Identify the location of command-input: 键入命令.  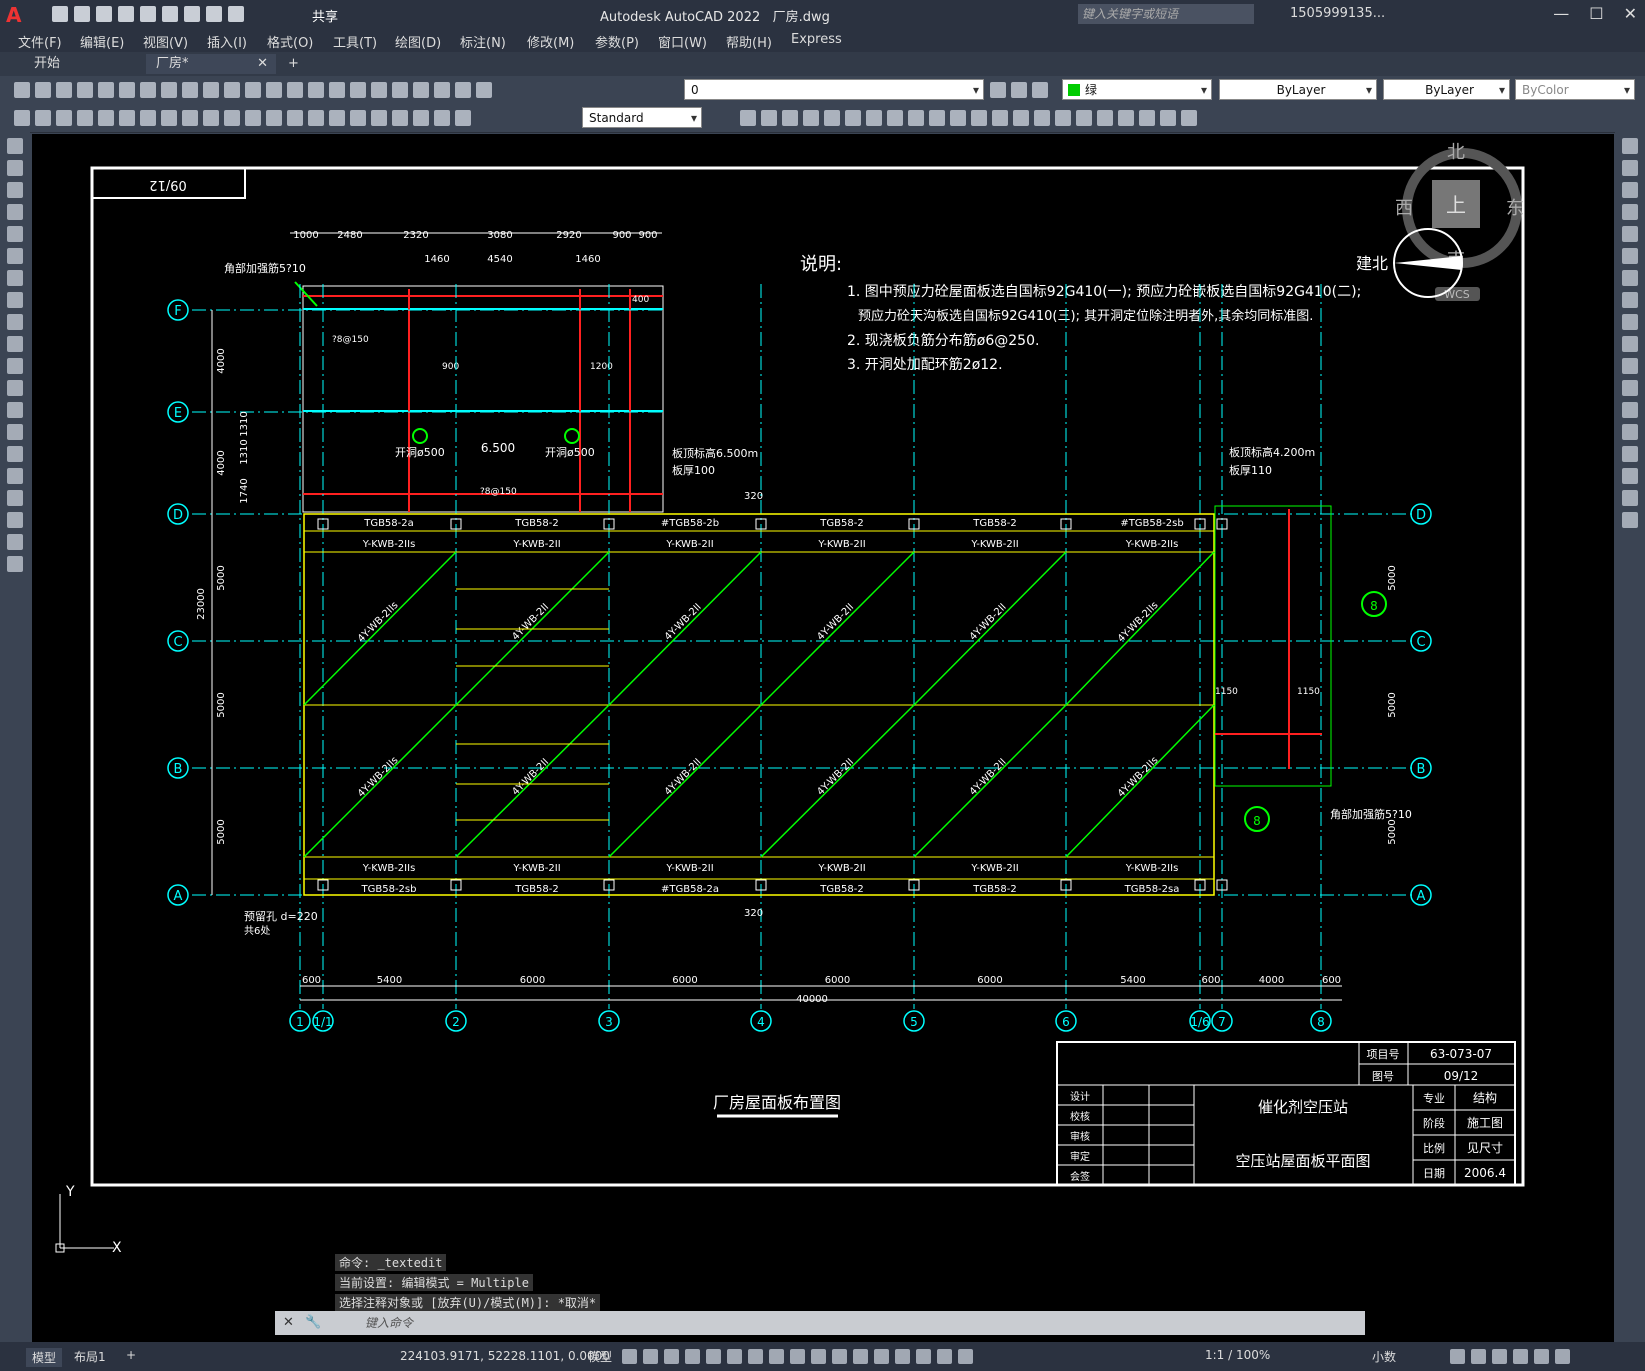
(820, 1323).